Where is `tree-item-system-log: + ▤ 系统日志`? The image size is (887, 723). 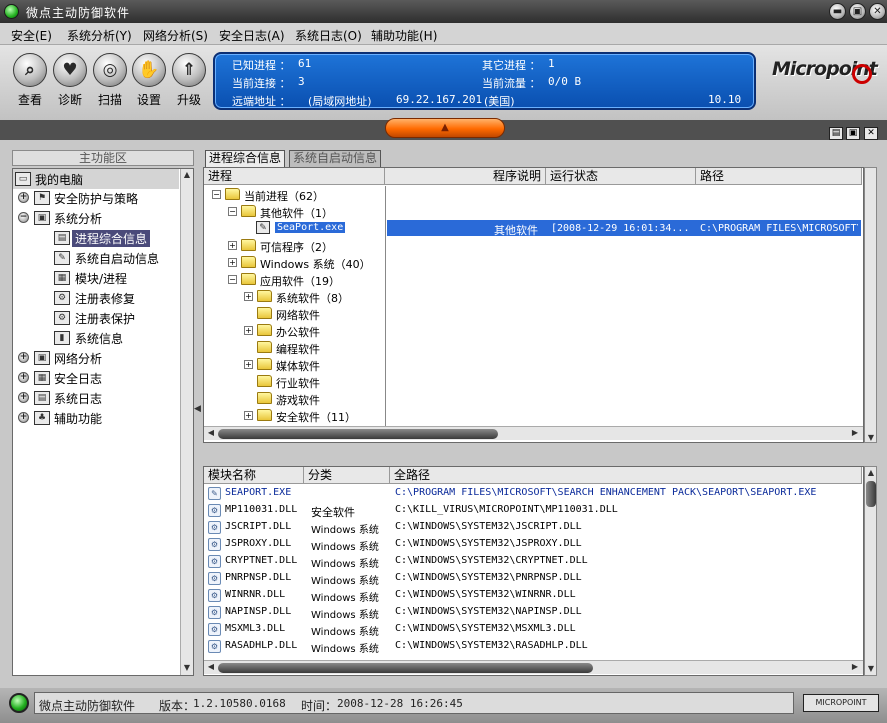
tree-item-system-log: + ▤ 系统日志 is located at coordinates (96, 398).